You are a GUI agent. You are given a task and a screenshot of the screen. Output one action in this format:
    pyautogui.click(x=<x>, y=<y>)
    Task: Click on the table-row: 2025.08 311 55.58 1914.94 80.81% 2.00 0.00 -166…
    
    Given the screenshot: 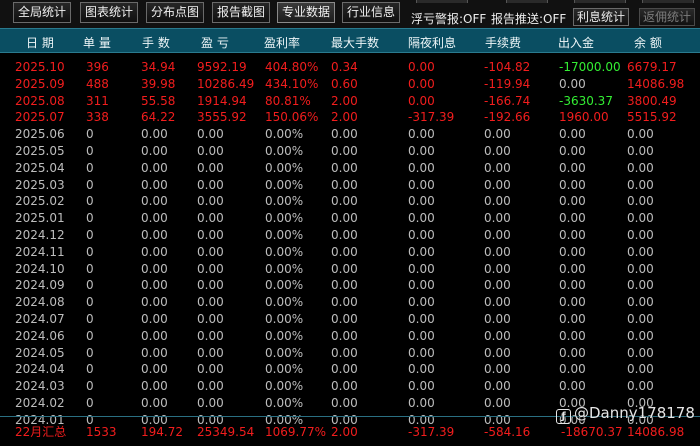 What is the action you would take?
    pyautogui.click(x=350, y=101)
    